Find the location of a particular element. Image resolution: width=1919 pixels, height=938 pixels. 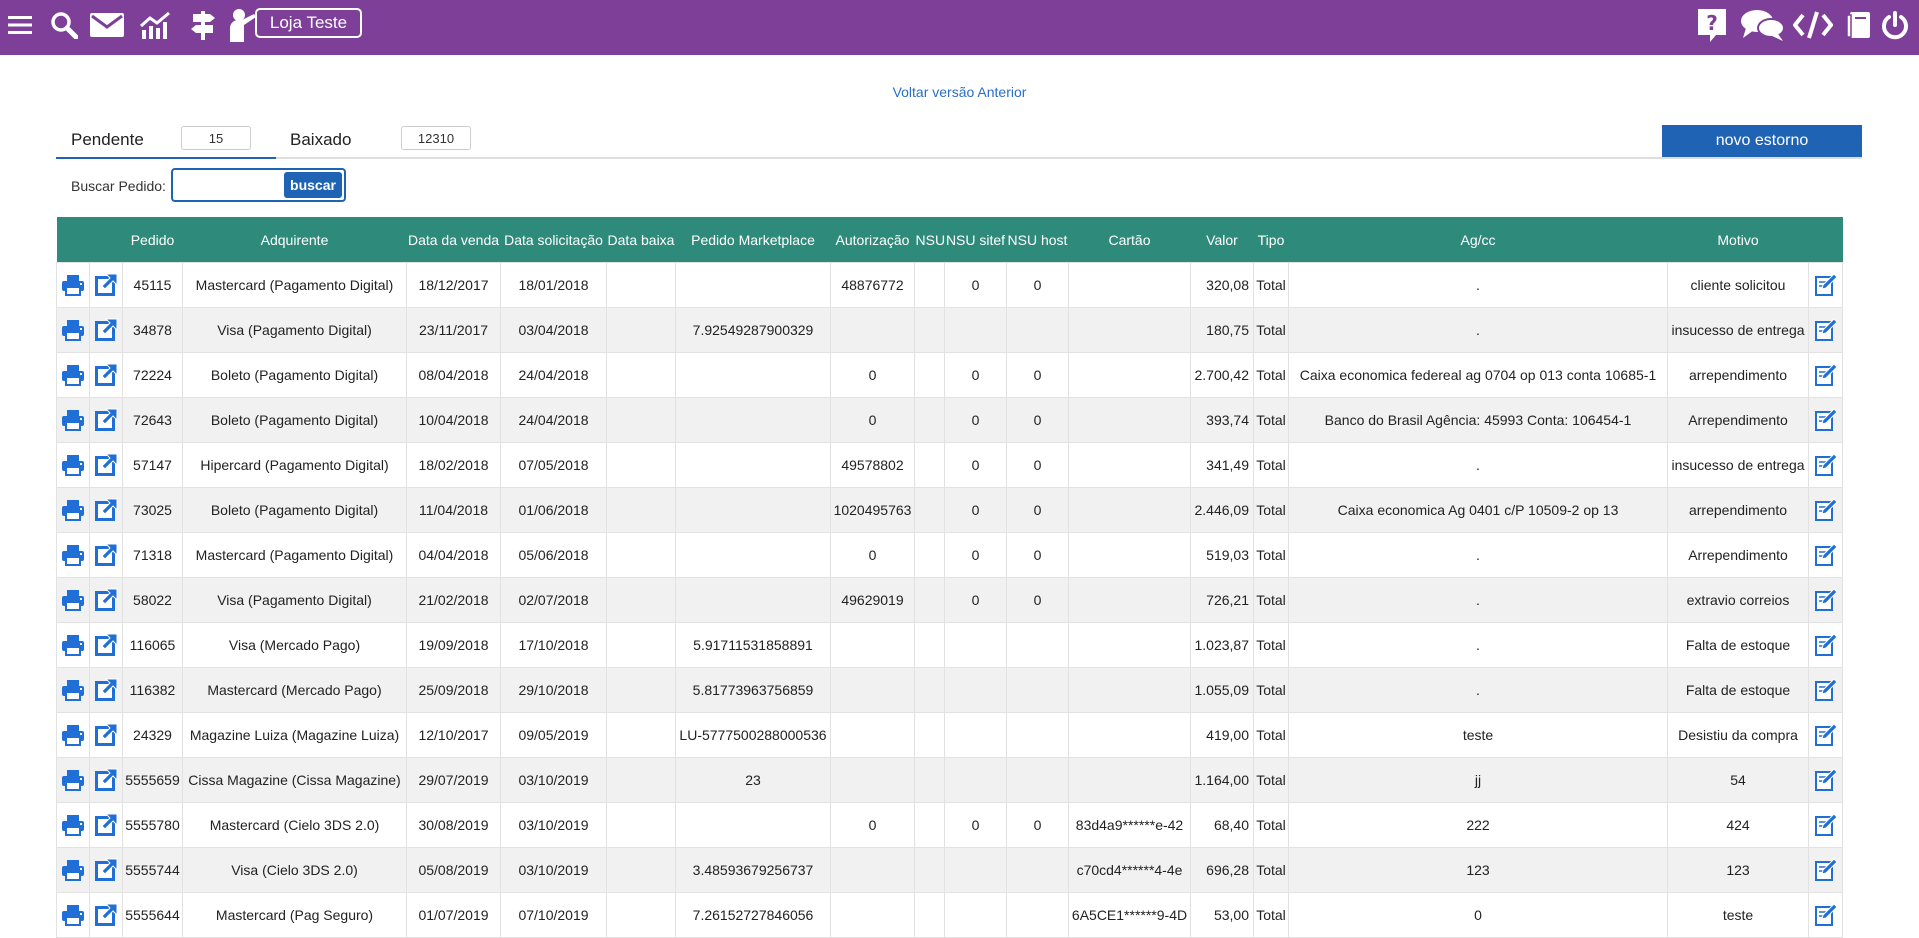

sale-date-cell: 10/04/2018 is located at coordinates (453, 420).